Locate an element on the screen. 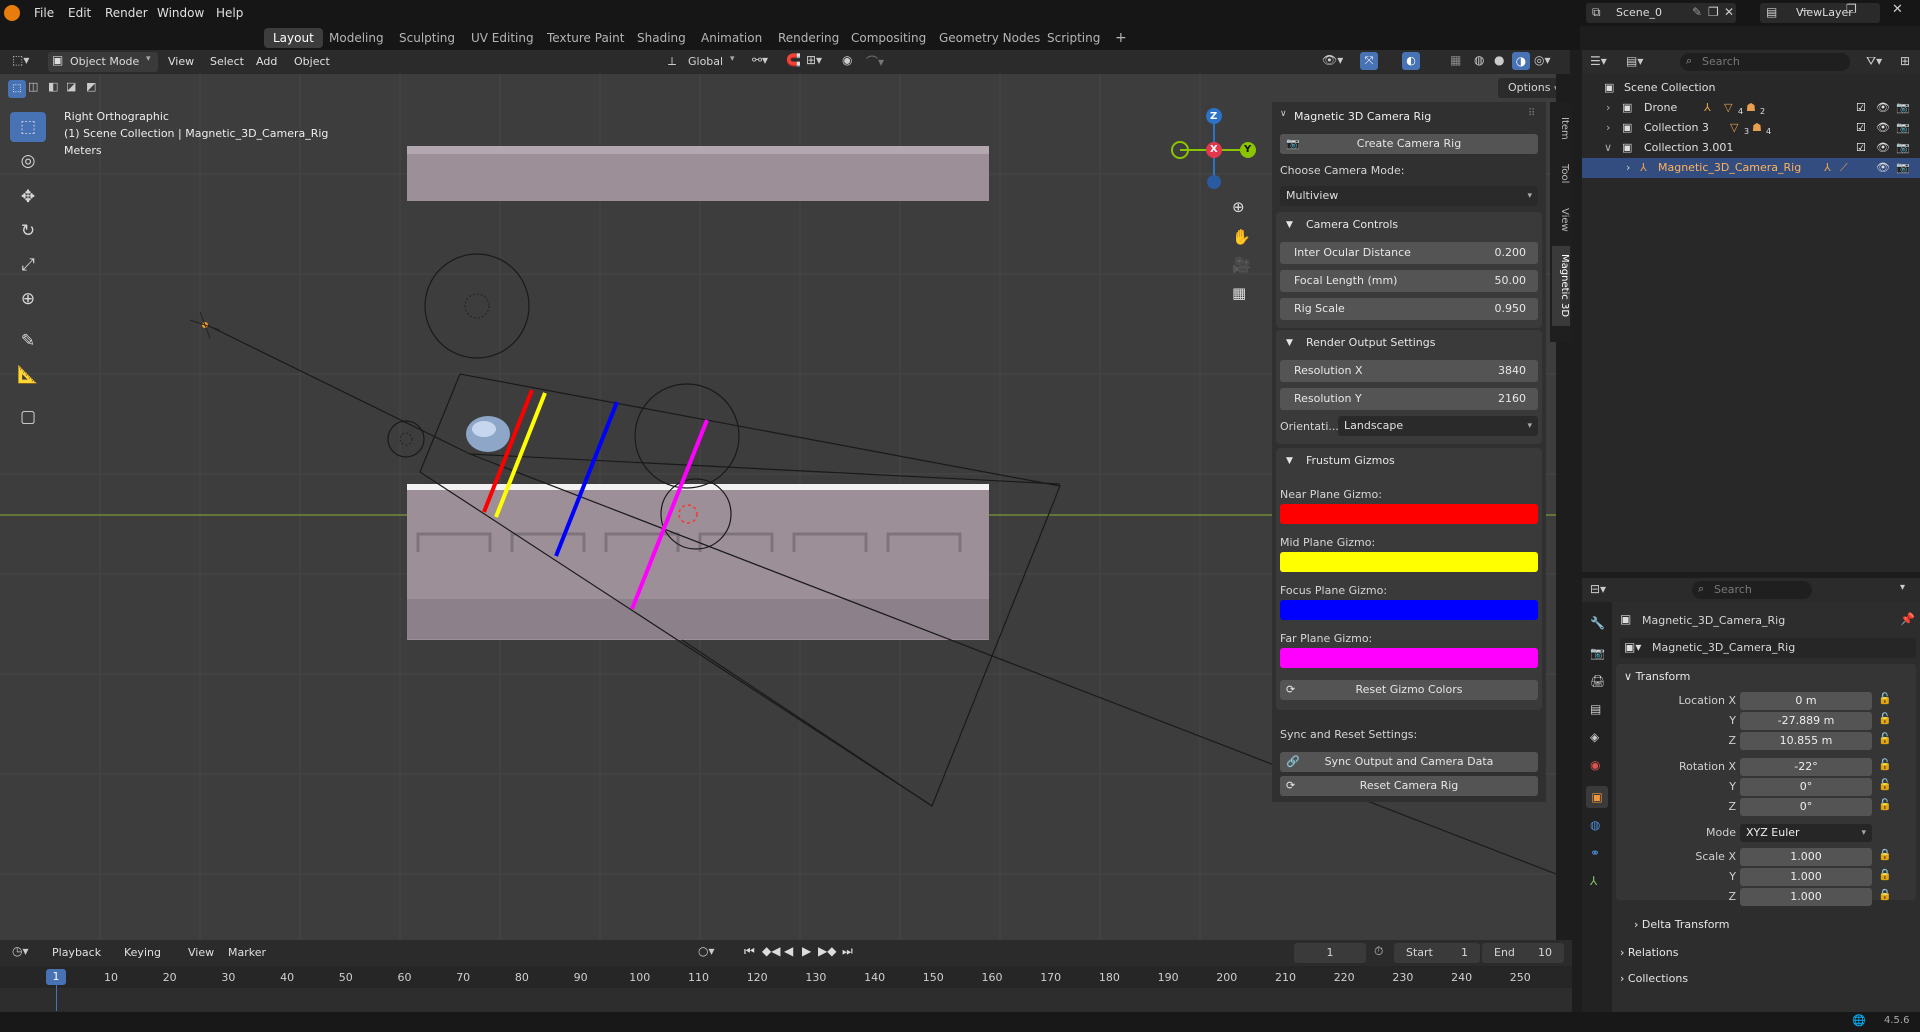 This screenshot has height=1032, width=1920. select-new-icon: ⬚ is located at coordinates (17, 89).